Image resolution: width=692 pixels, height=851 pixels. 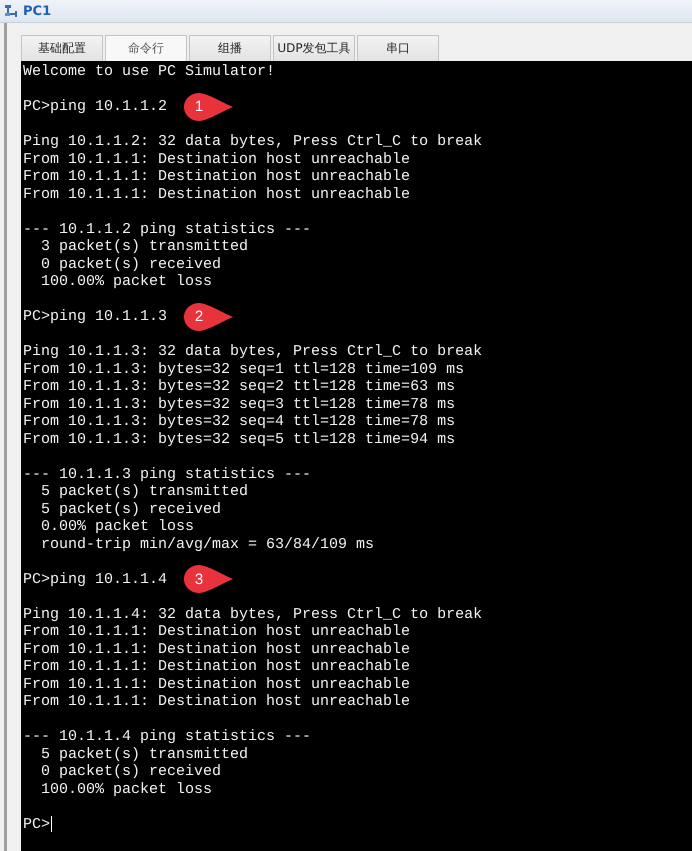 What do you see at coordinates (144, 247) in the screenshot?
I see `terminal-line: 3 packet(s) transmitted` at bounding box center [144, 247].